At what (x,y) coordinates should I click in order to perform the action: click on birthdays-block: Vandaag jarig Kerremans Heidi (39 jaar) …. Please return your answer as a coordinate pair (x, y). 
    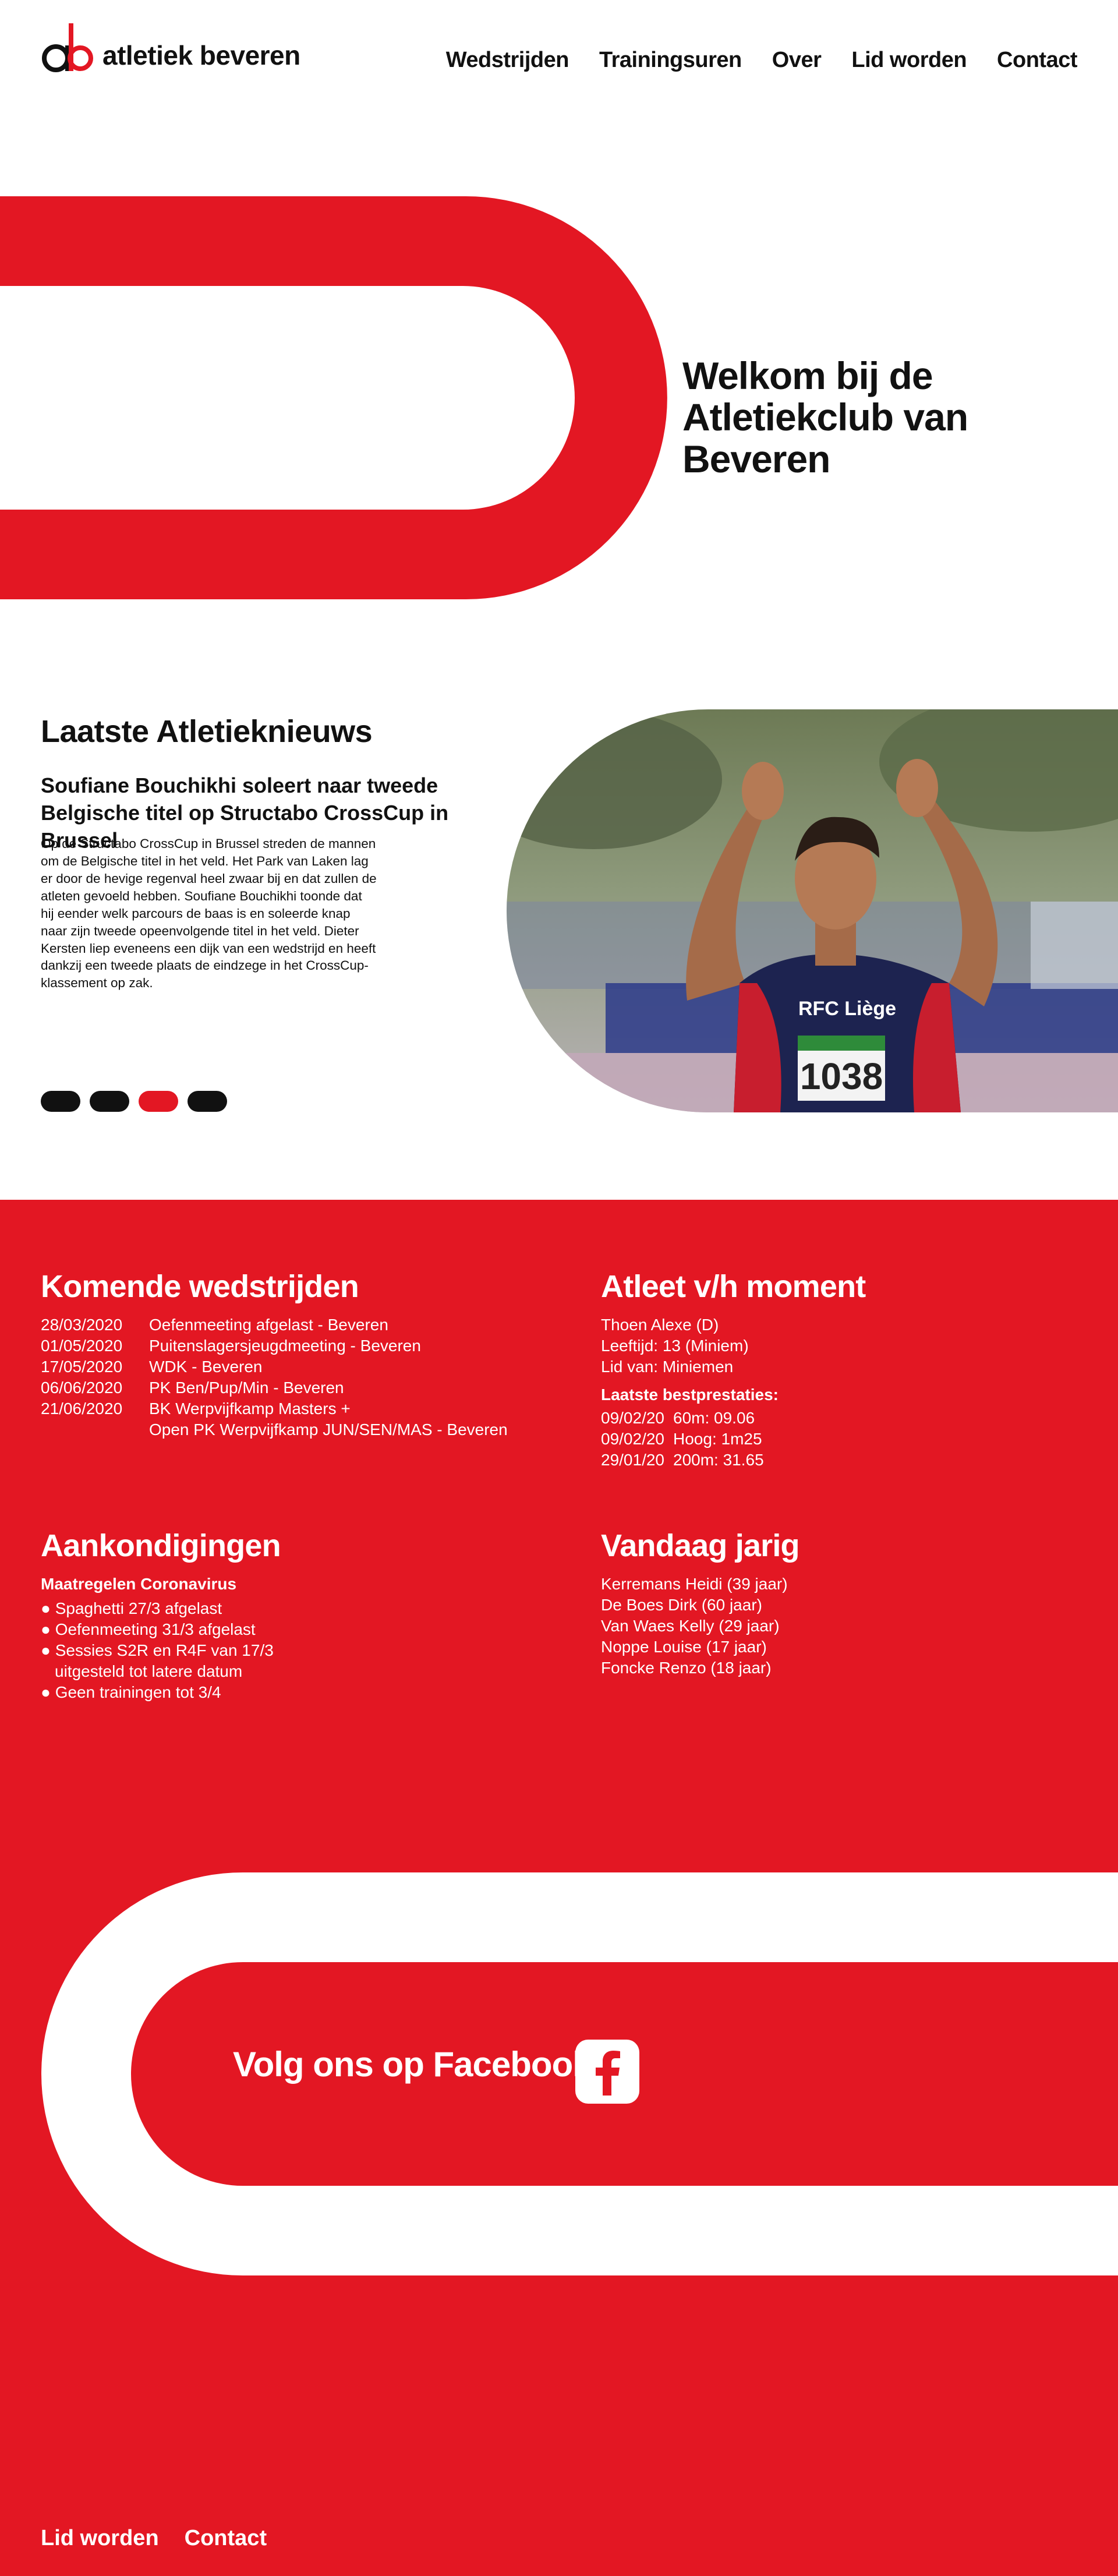
    Looking at the image, I should click on (839, 1603).